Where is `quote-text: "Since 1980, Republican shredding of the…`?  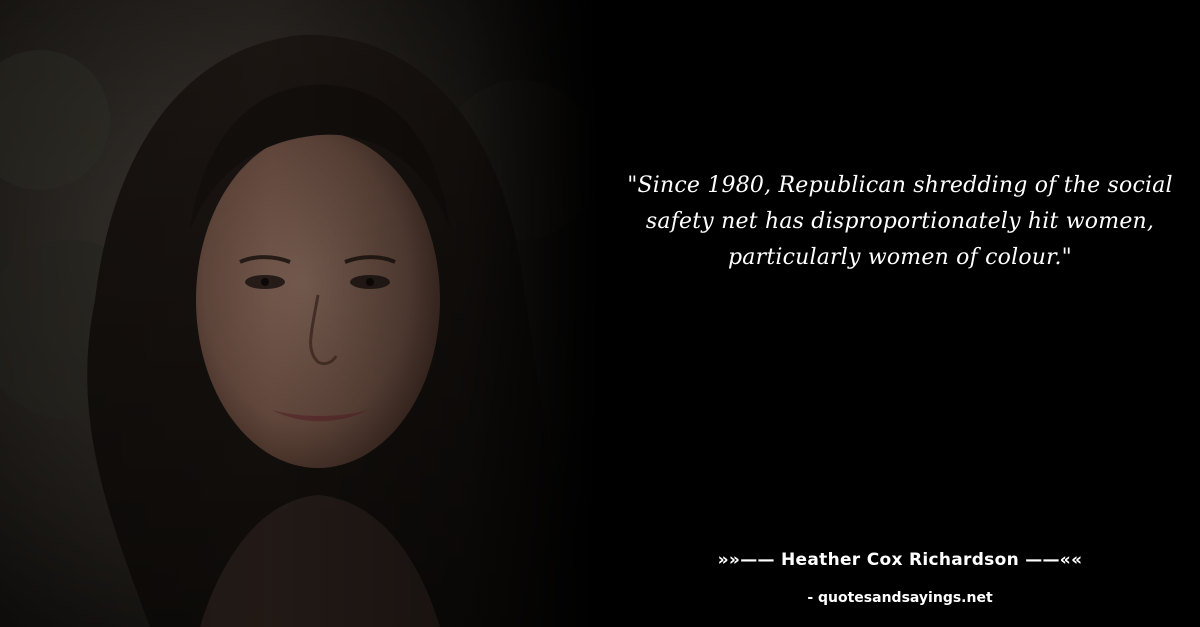
quote-text: "Since 1980, Republican shredding of the… is located at coordinates (900, 221).